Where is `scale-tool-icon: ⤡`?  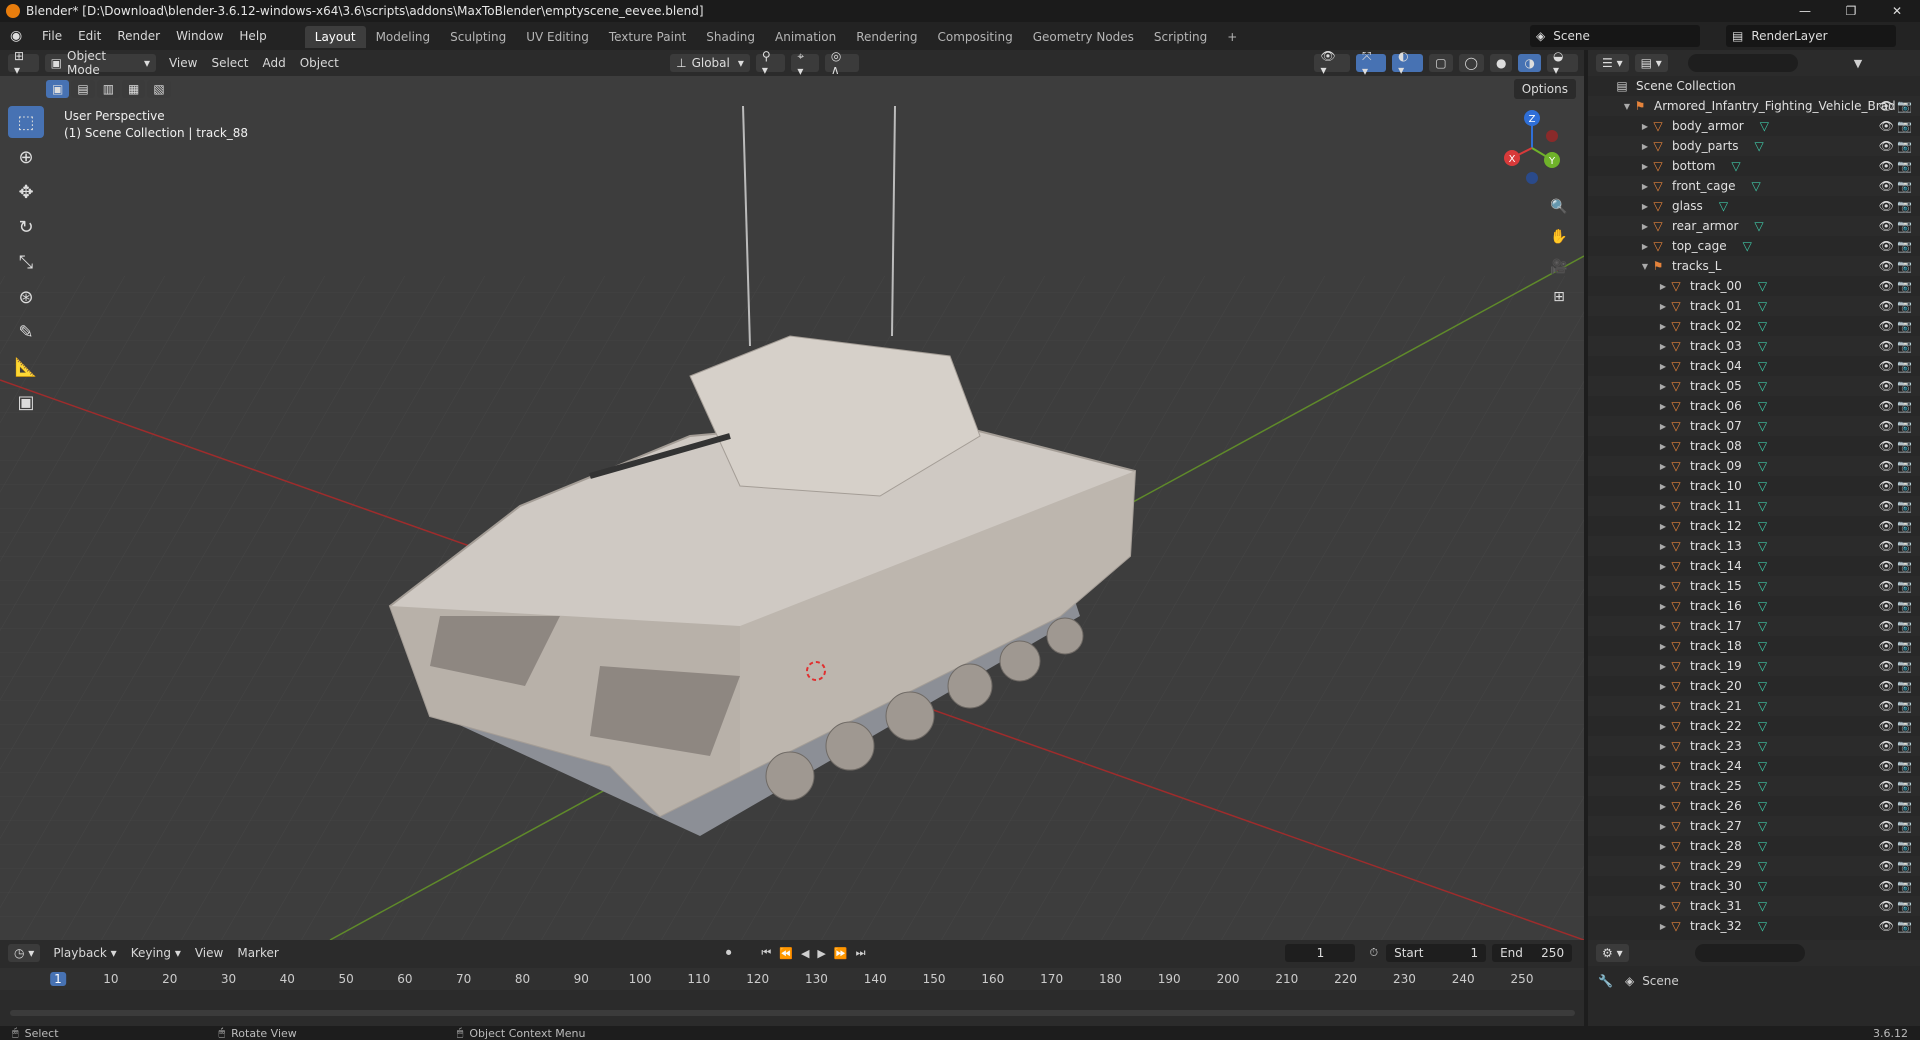 scale-tool-icon: ⤡ is located at coordinates (26, 262).